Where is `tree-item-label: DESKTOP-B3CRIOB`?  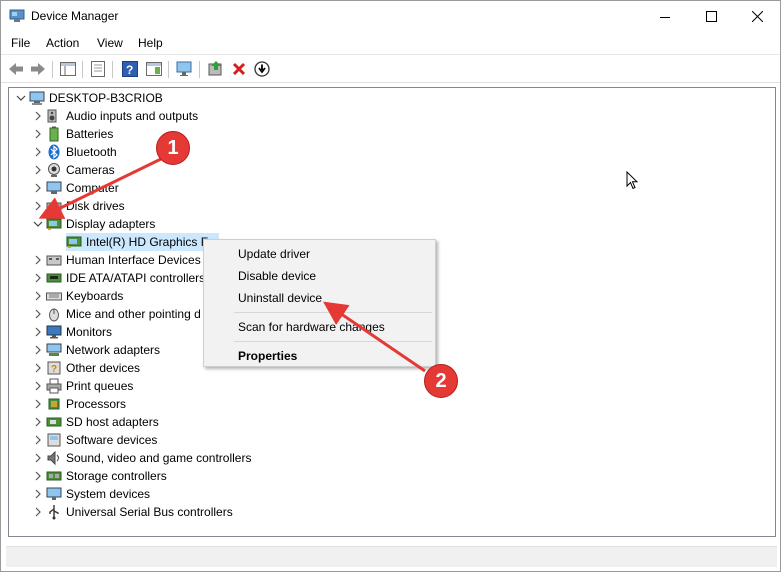
tree-item-label: DESKTOP-B3CRIOB is located at coordinates (106, 98).